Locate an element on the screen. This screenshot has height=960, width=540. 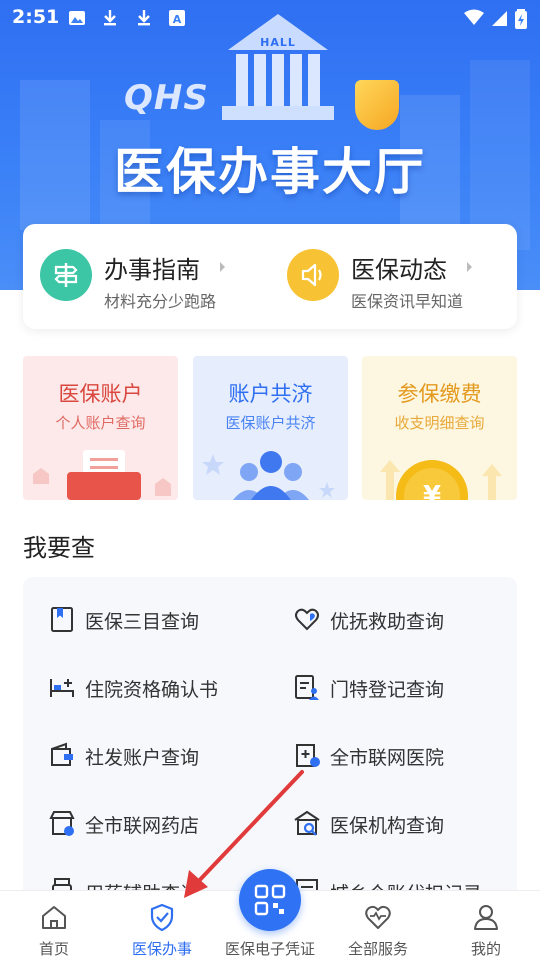
page-title: 医保办事大厅 is located at coordinates (270, 172).